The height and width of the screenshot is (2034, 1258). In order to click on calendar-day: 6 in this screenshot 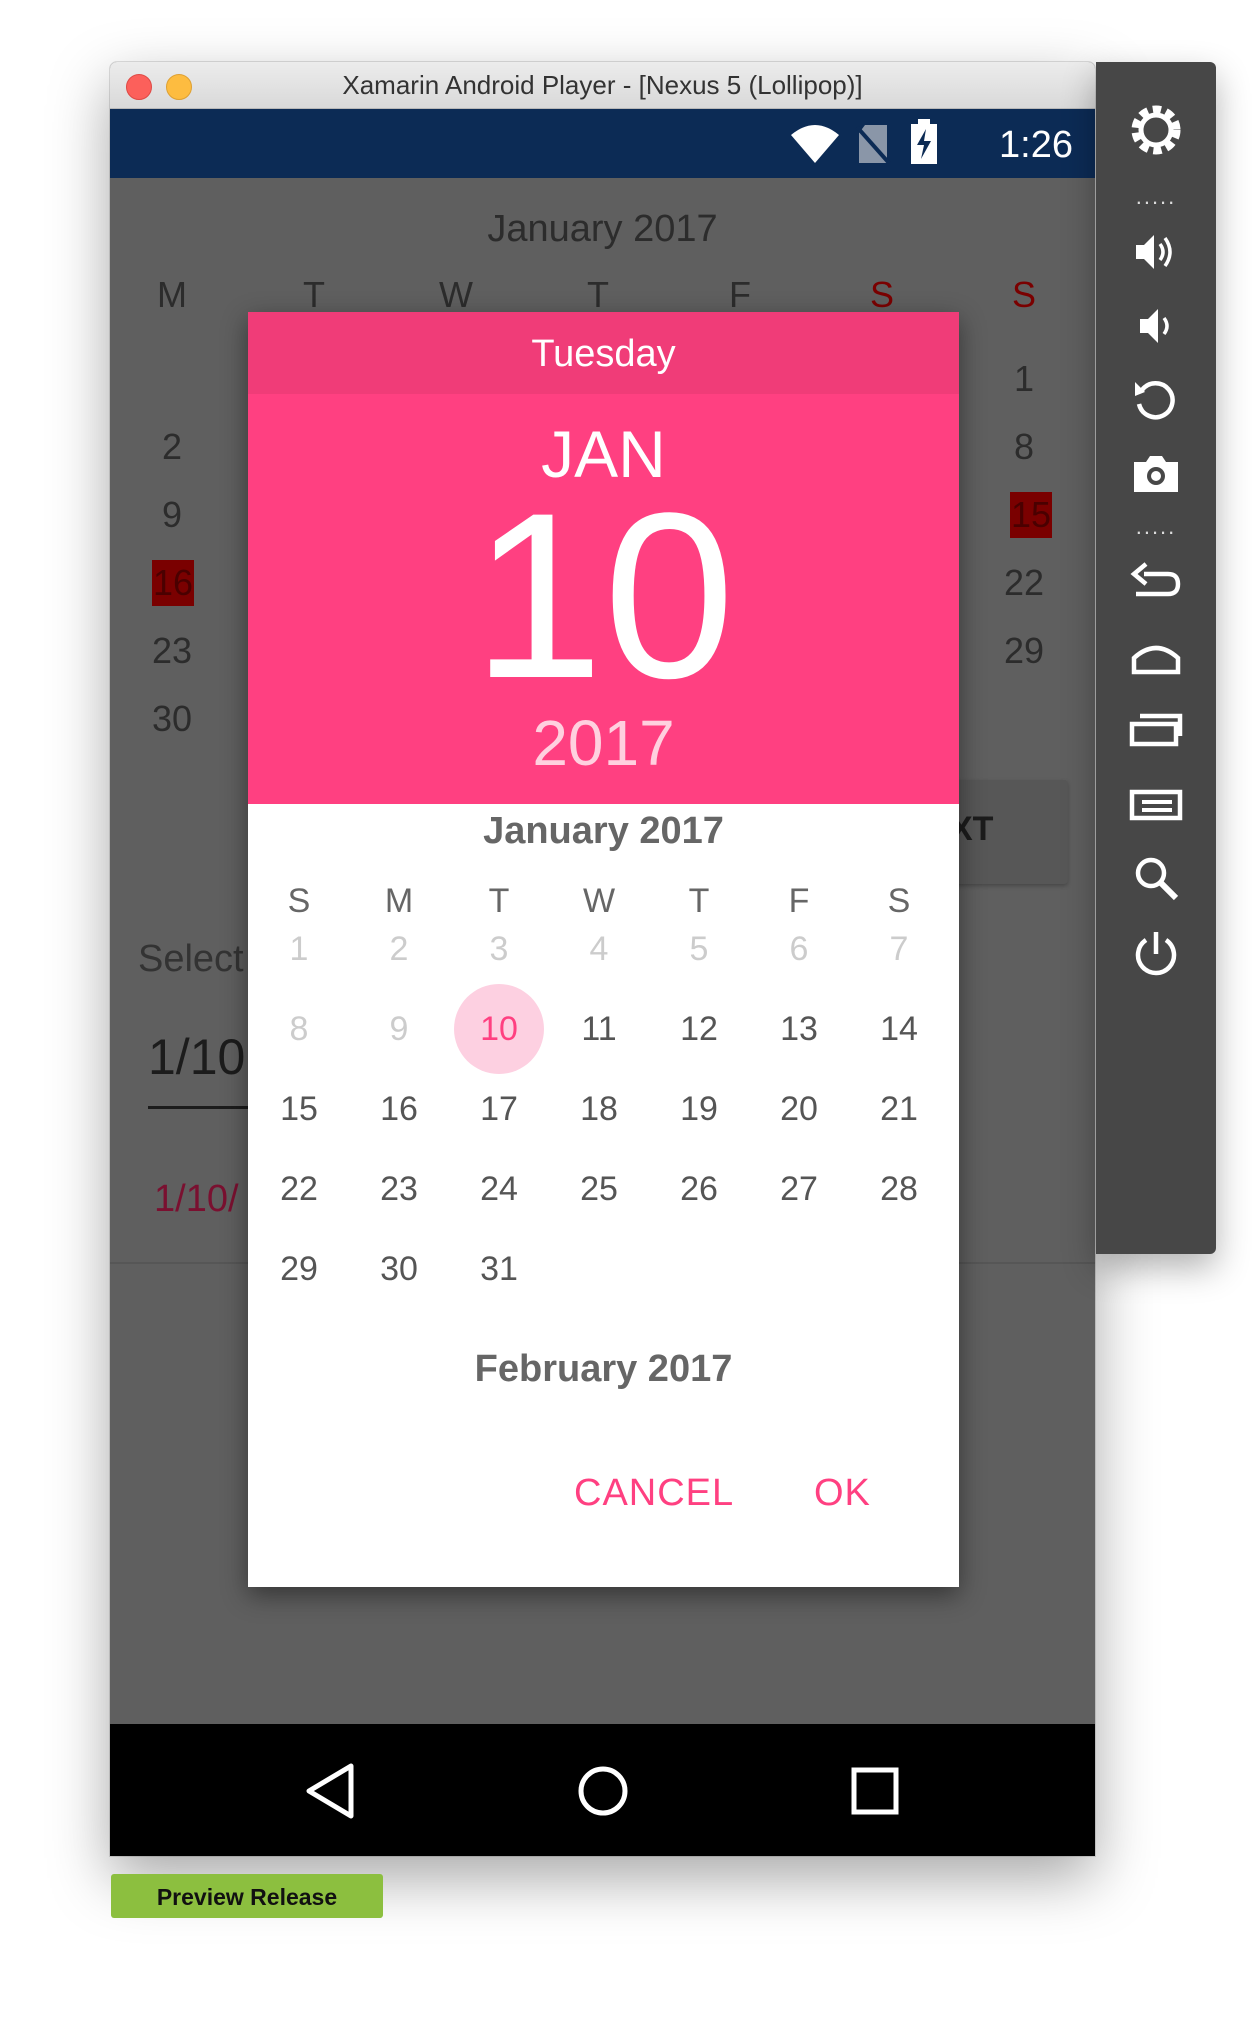, I will do `click(799, 949)`.